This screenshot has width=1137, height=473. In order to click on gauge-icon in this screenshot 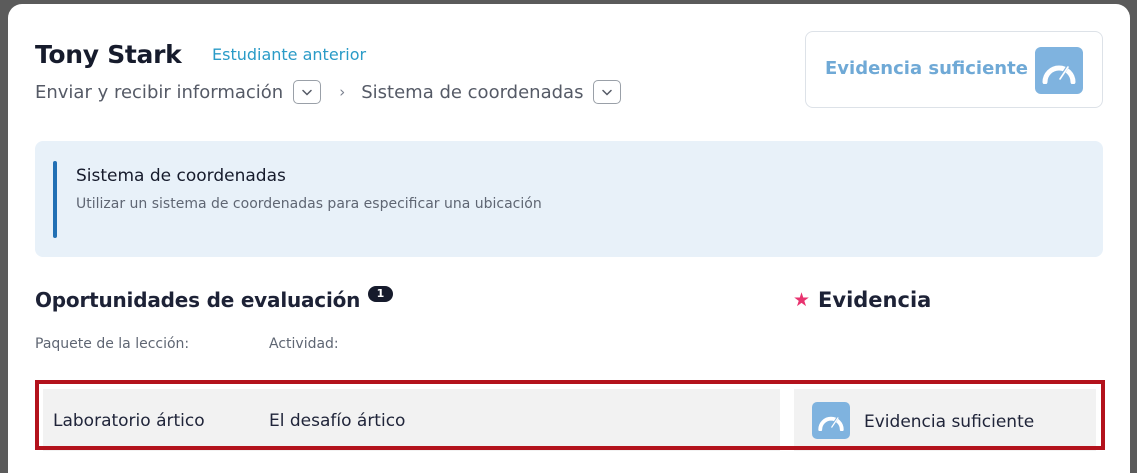, I will do `click(1059, 70)`.